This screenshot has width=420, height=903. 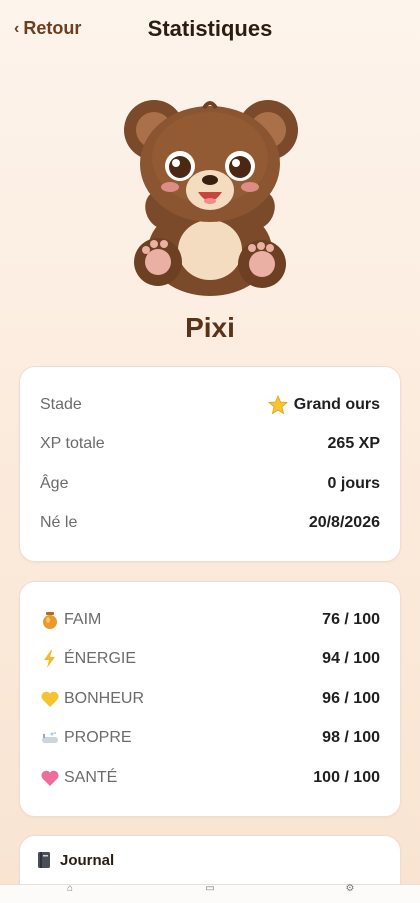 What do you see at coordinates (210, 778) in the screenshot?
I see `stat-row-health: SANTÉ 100 / 100` at bounding box center [210, 778].